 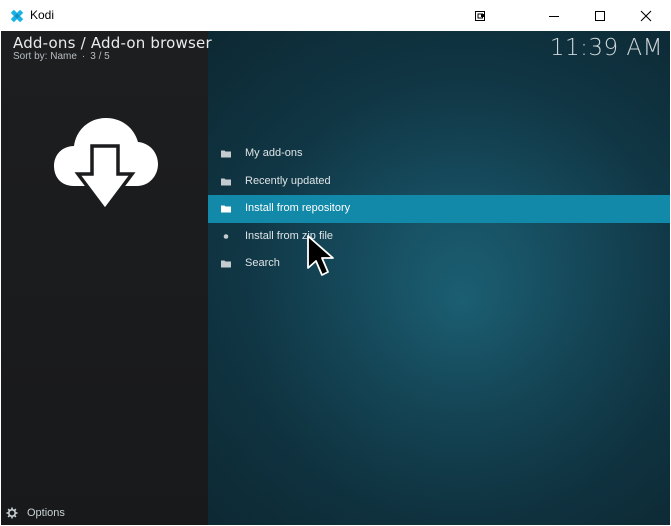 I want to click on minimize-icon, so click(x=554, y=16).